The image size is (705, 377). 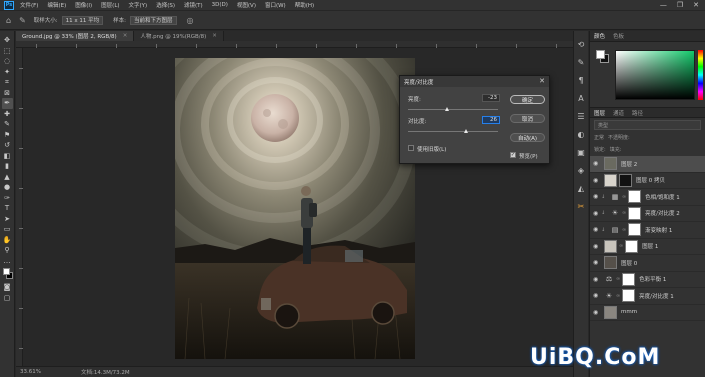 What do you see at coordinates (581, 44) in the screenshot?
I see `history-icon: ⟲` at bounding box center [581, 44].